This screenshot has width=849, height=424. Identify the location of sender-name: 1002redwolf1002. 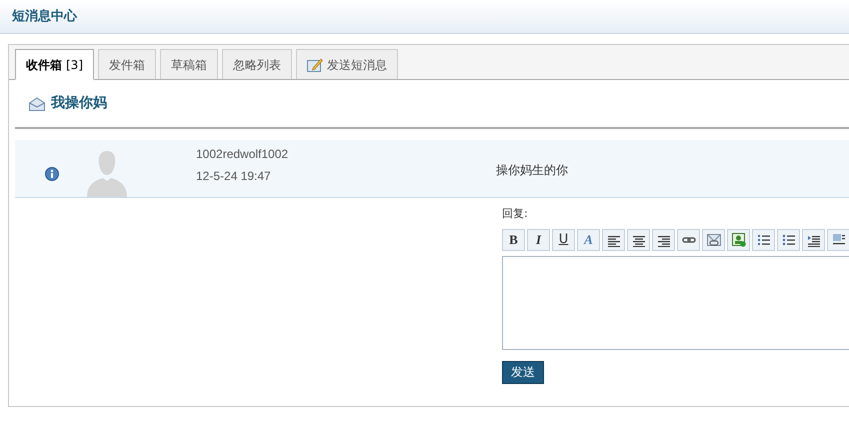
(243, 154).